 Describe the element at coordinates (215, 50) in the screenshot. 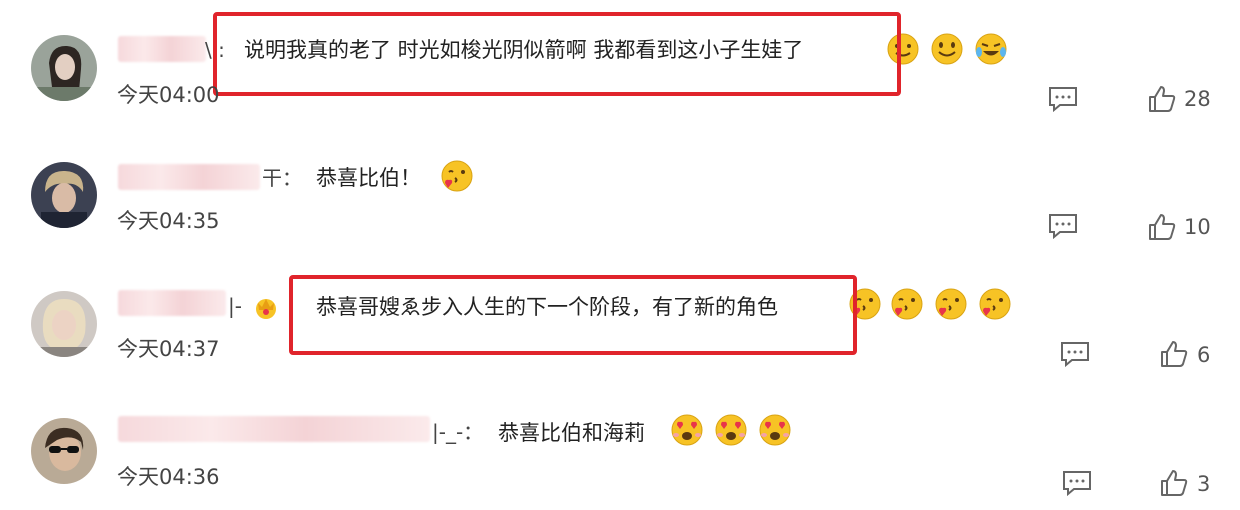

I see `username-suffix: \ :` at that location.